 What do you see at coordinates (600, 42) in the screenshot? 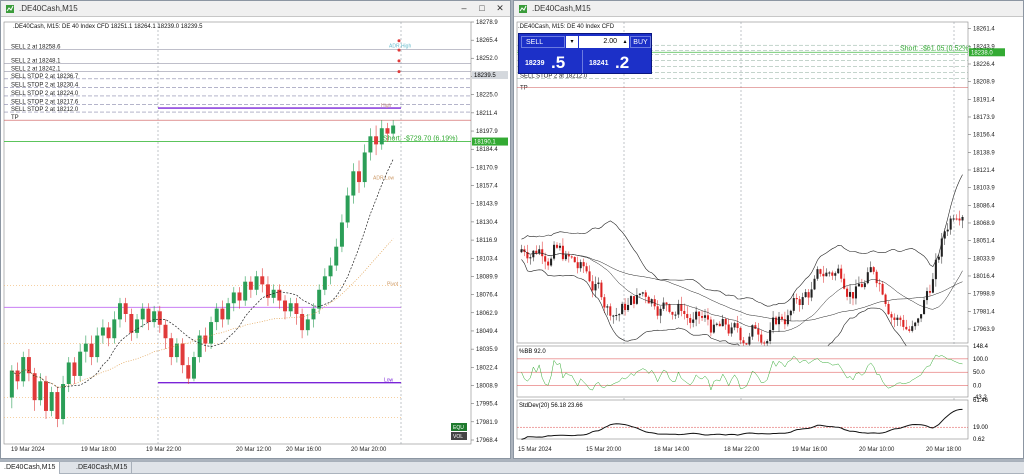
I see `lot-size-input: 2.00` at bounding box center [600, 42].